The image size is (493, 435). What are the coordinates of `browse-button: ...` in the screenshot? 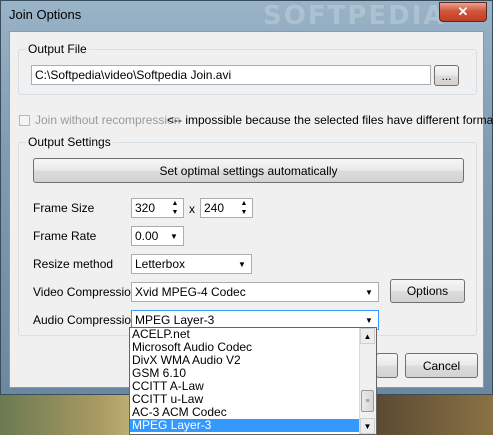 It's located at (446, 75).